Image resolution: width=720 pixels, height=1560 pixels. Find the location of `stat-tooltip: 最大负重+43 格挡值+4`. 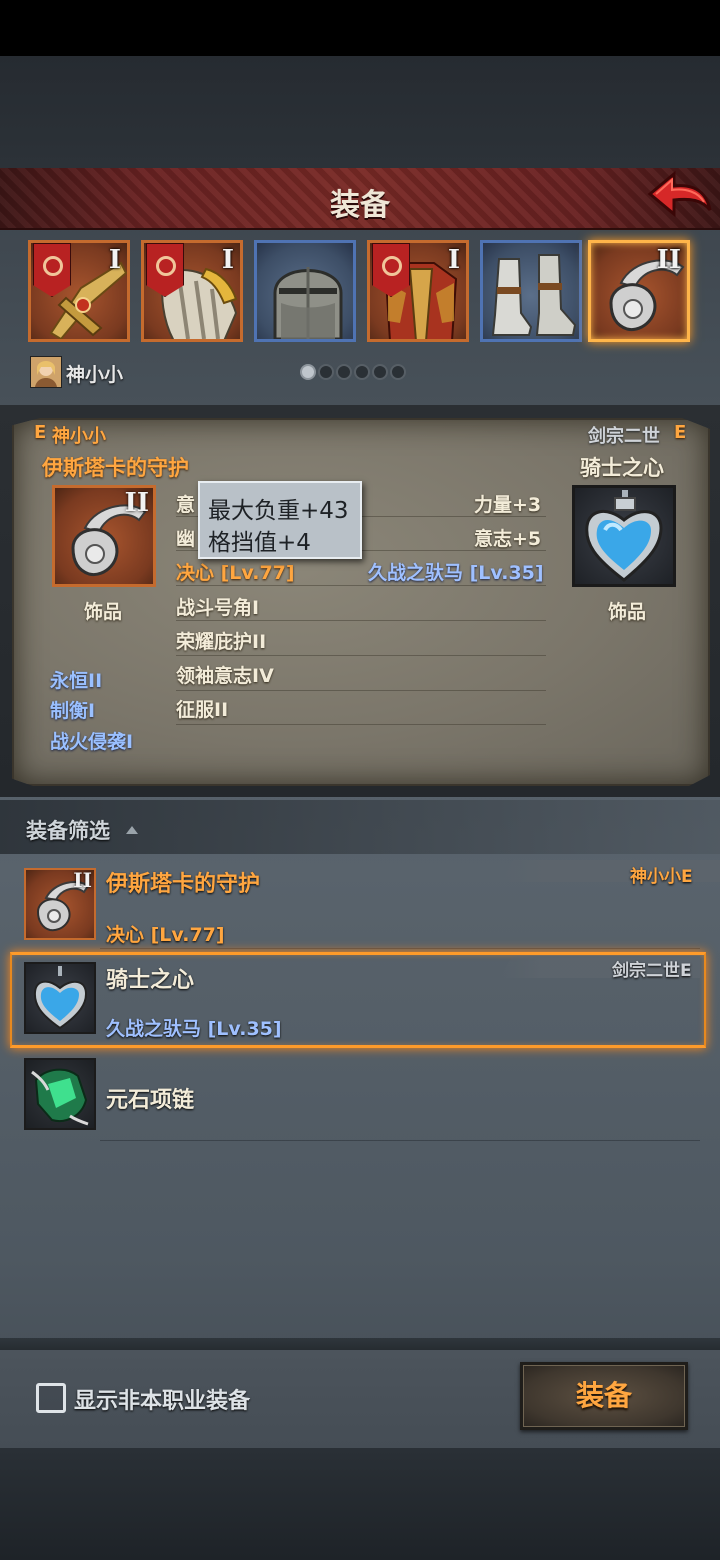

stat-tooltip: 最大负重+43 格挡值+4 is located at coordinates (280, 520).